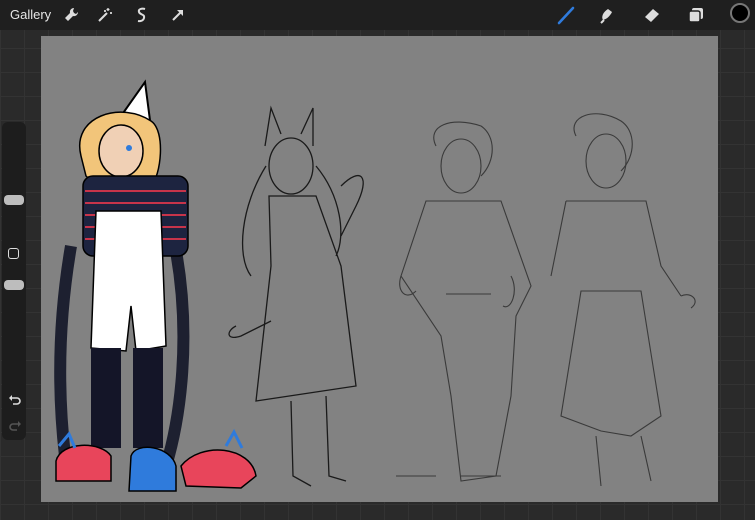 This screenshot has width=755, height=520. Describe the element at coordinates (13, 253) in the screenshot. I see `modify-button` at that location.